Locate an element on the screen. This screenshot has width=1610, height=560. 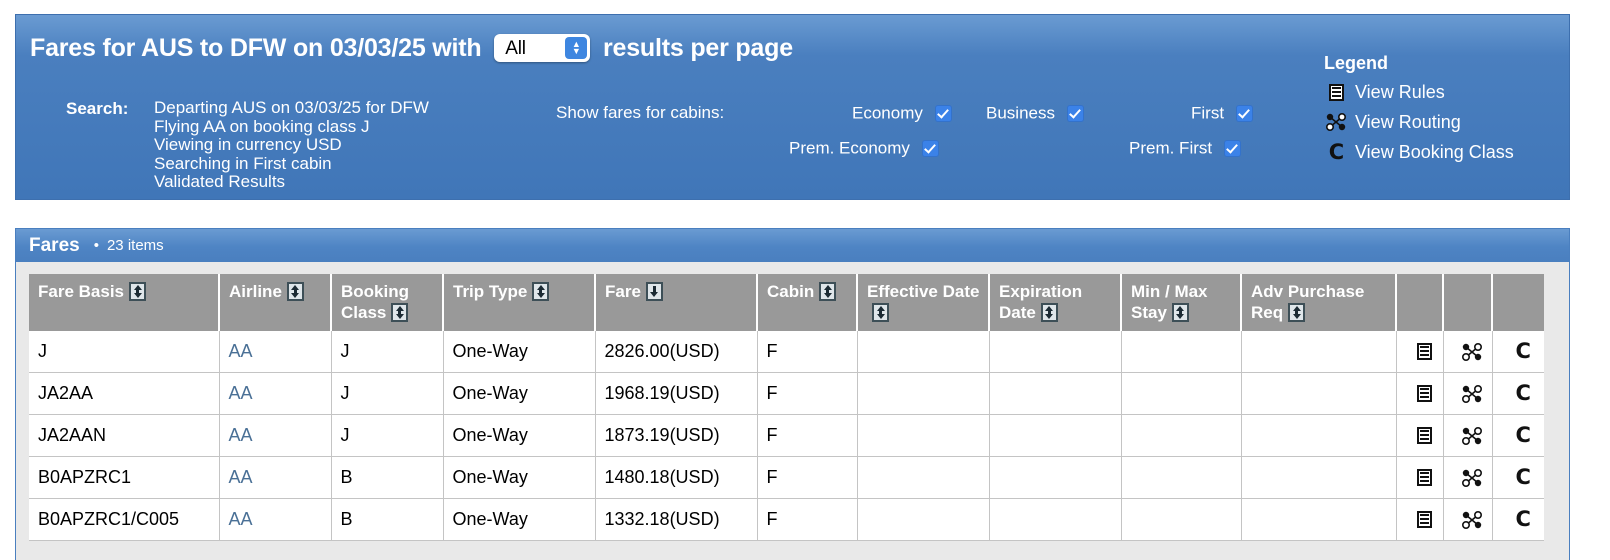
column-header-adv-purchase-req: Adv Purchase Req is located at coordinates (1319, 302).